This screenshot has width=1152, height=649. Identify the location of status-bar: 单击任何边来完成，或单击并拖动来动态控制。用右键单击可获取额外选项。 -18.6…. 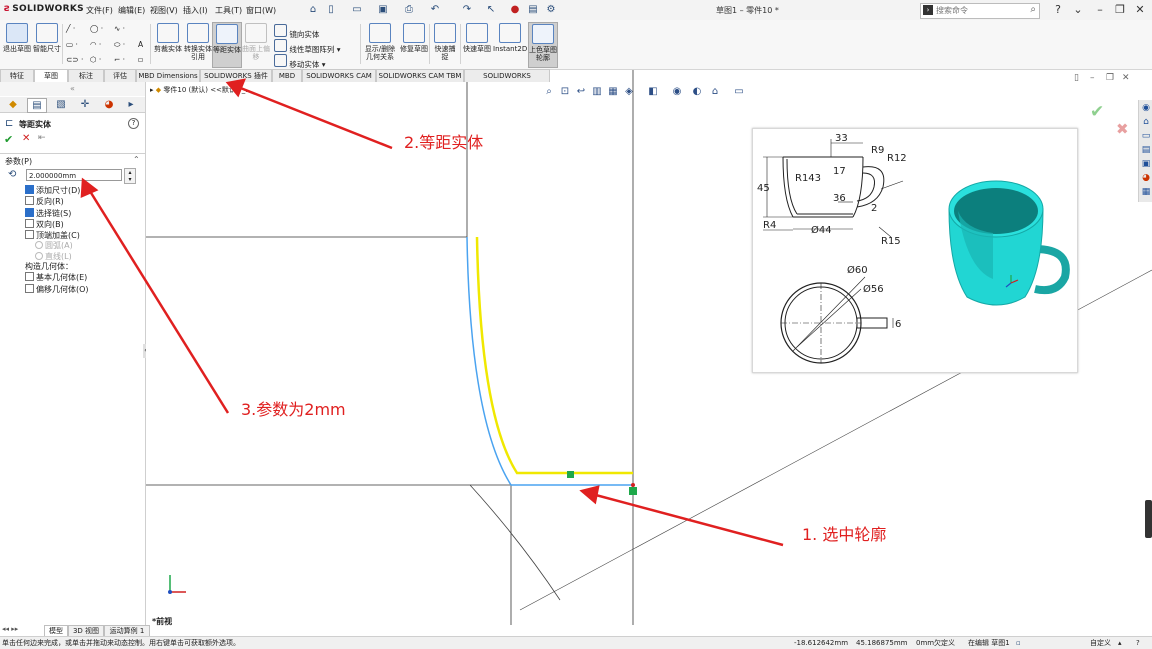
(576, 642).